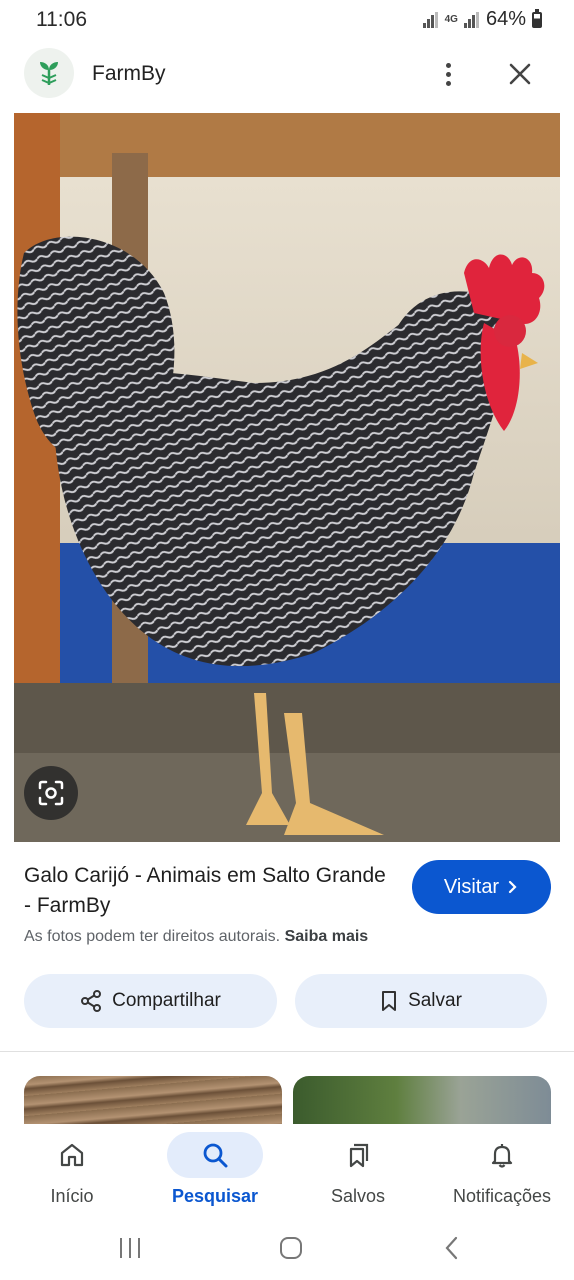 The height and width of the screenshot is (1280, 574). What do you see at coordinates (358, 1155) in the screenshot?
I see `bookmarks-icon` at bounding box center [358, 1155].